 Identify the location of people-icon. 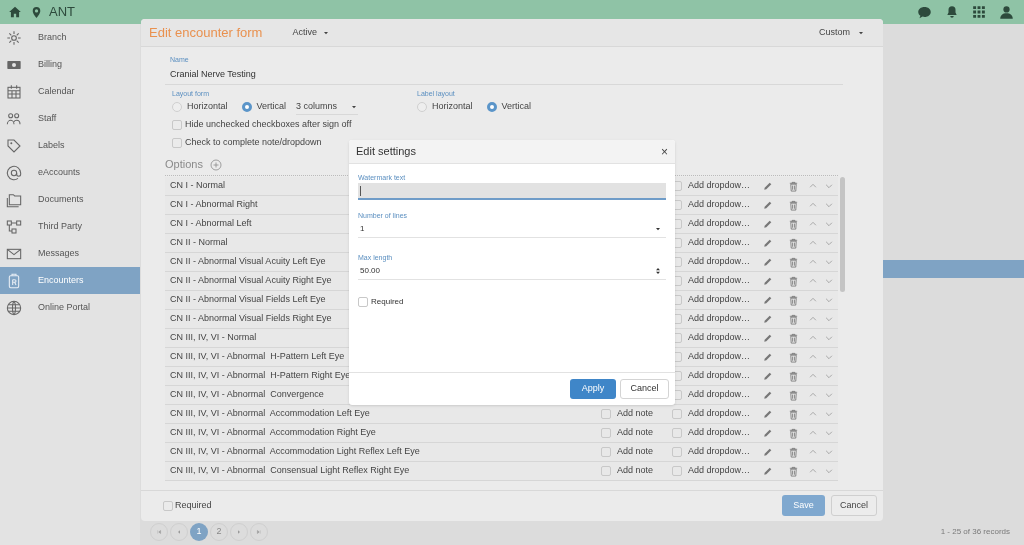
(14, 118).